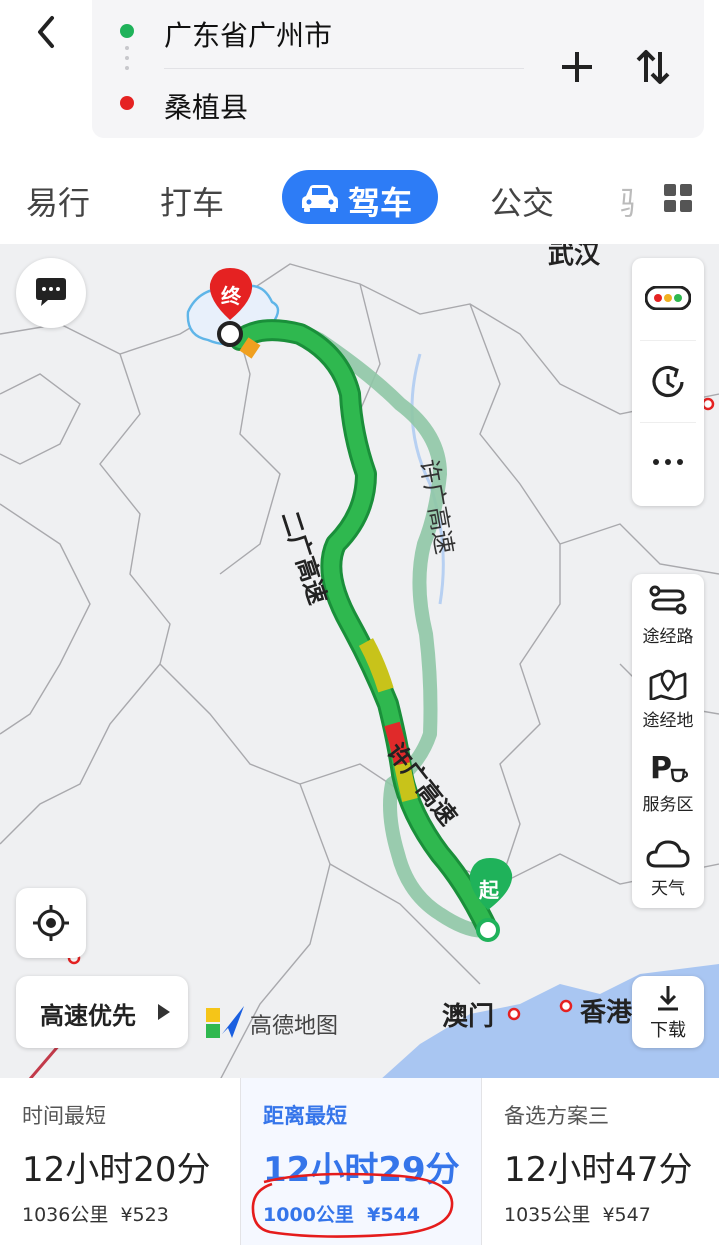  I want to click on traffic-toggle-button, so click(668, 299).